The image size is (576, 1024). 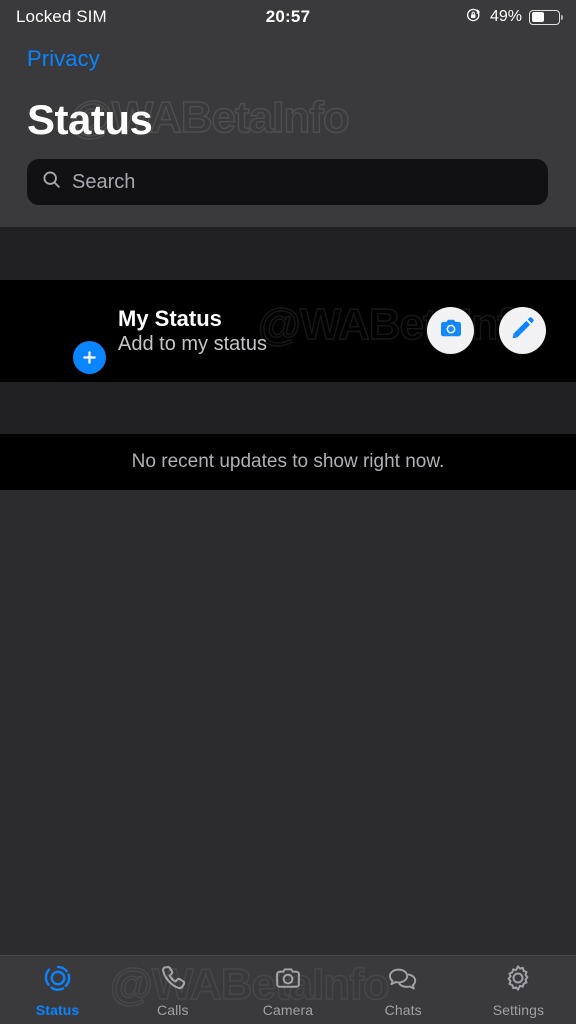 I want to click on search-input: Search, so click(x=287, y=182).